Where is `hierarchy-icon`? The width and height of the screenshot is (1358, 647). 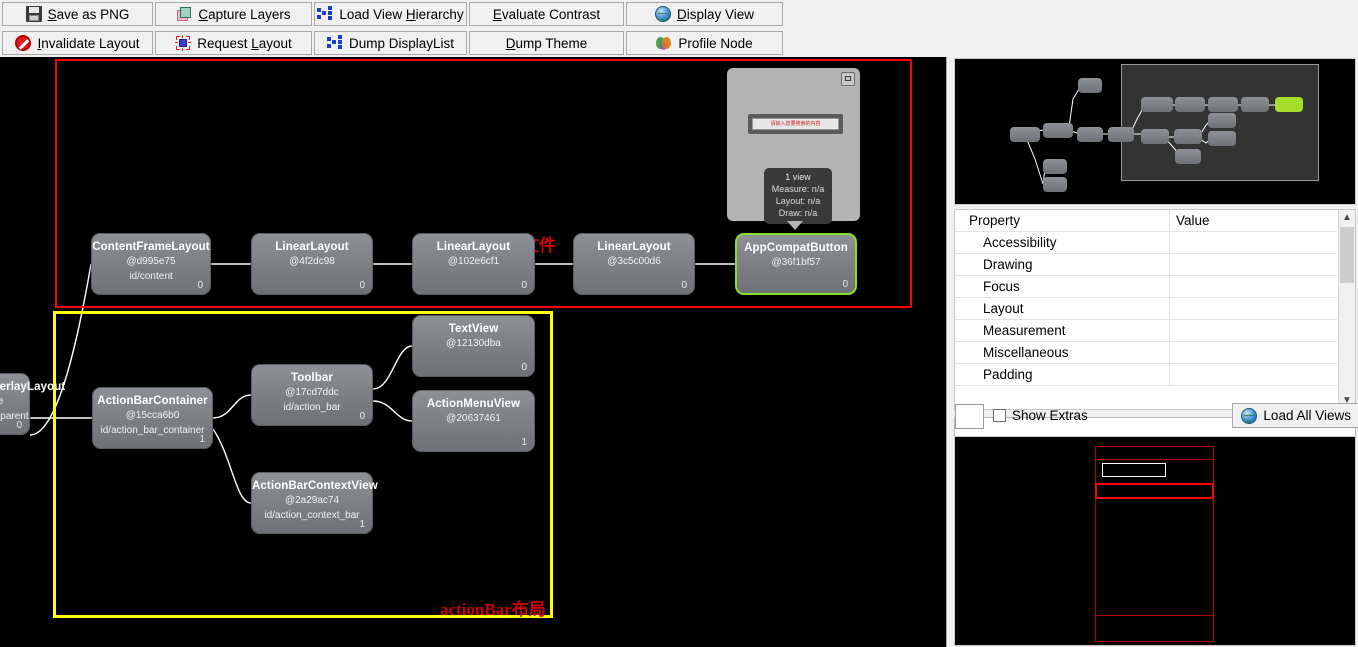
hierarchy-icon is located at coordinates (325, 14).